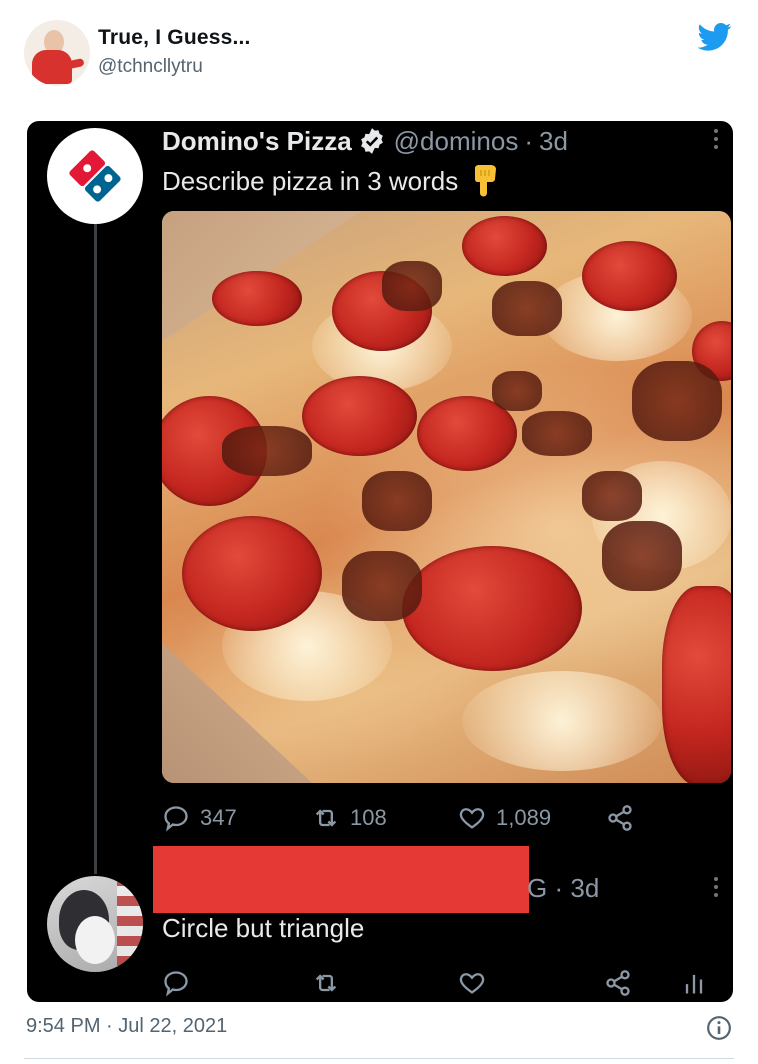 This screenshot has height=1064, width=758. Describe the element at coordinates (379, 53) in the screenshot. I see `outer-tweet-header: True, I Guess... @tchncllytru` at that location.